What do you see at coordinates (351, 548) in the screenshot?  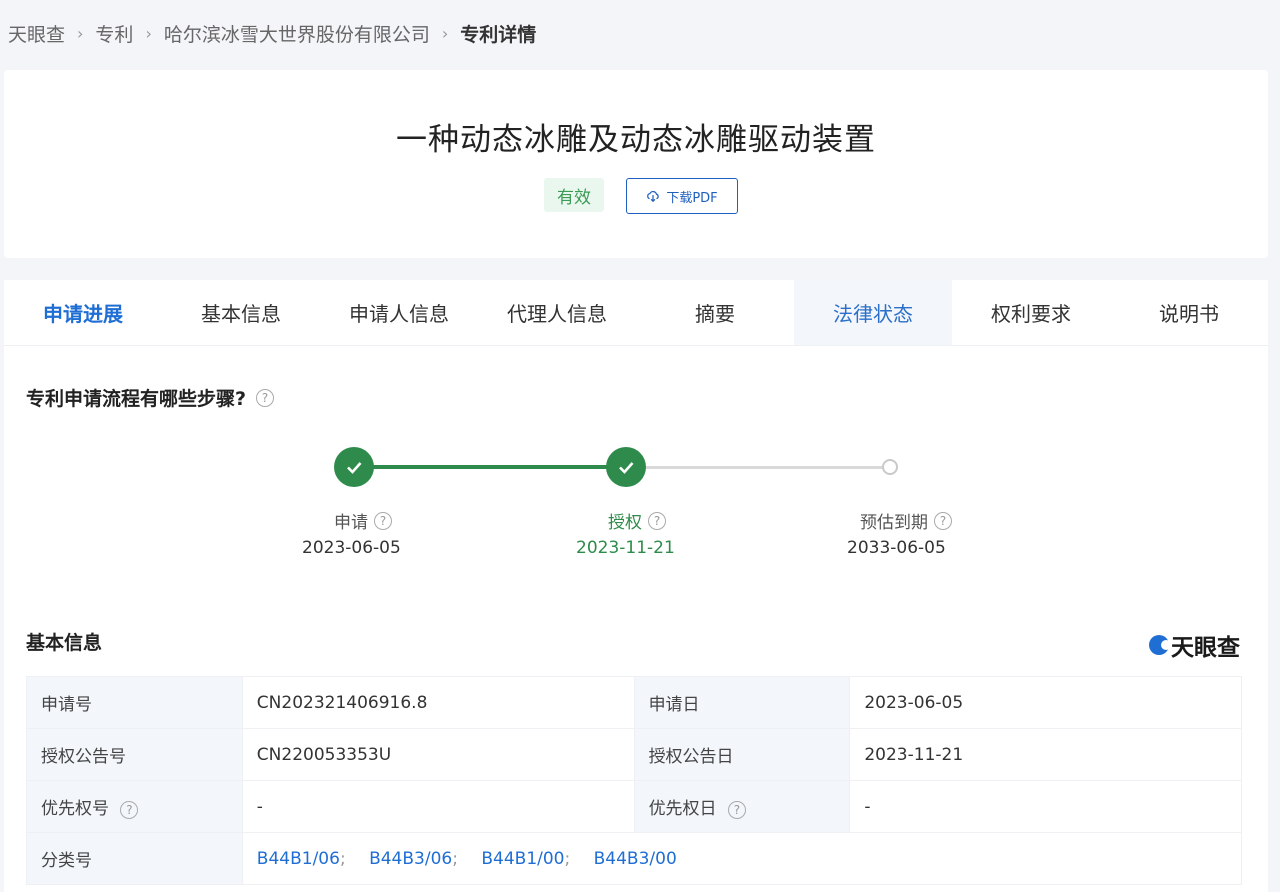 I see `step-apply-date: 2023-06-05` at bounding box center [351, 548].